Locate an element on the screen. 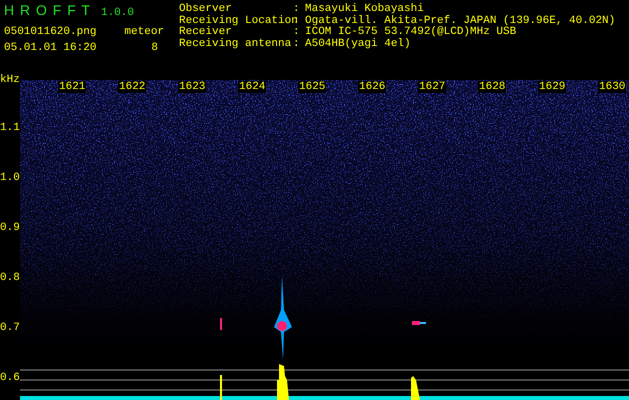  field-value: Ogata-vill. Akita-Pref. JAPAN (139.96E, 40.02N) is located at coordinates (460, 21).